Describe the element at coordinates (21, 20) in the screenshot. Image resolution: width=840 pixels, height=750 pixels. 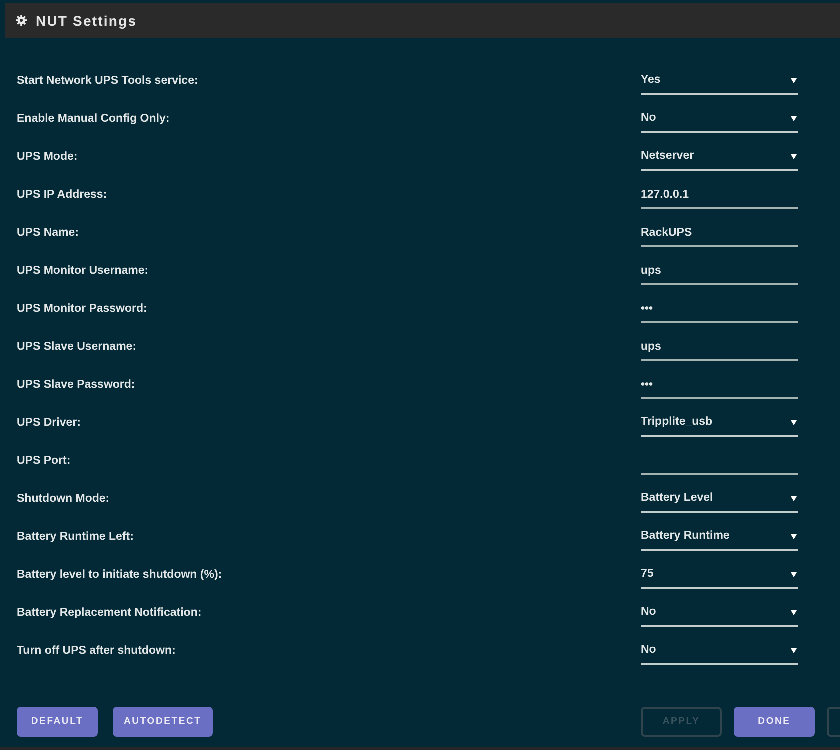
I see `settings-icon` at that location.